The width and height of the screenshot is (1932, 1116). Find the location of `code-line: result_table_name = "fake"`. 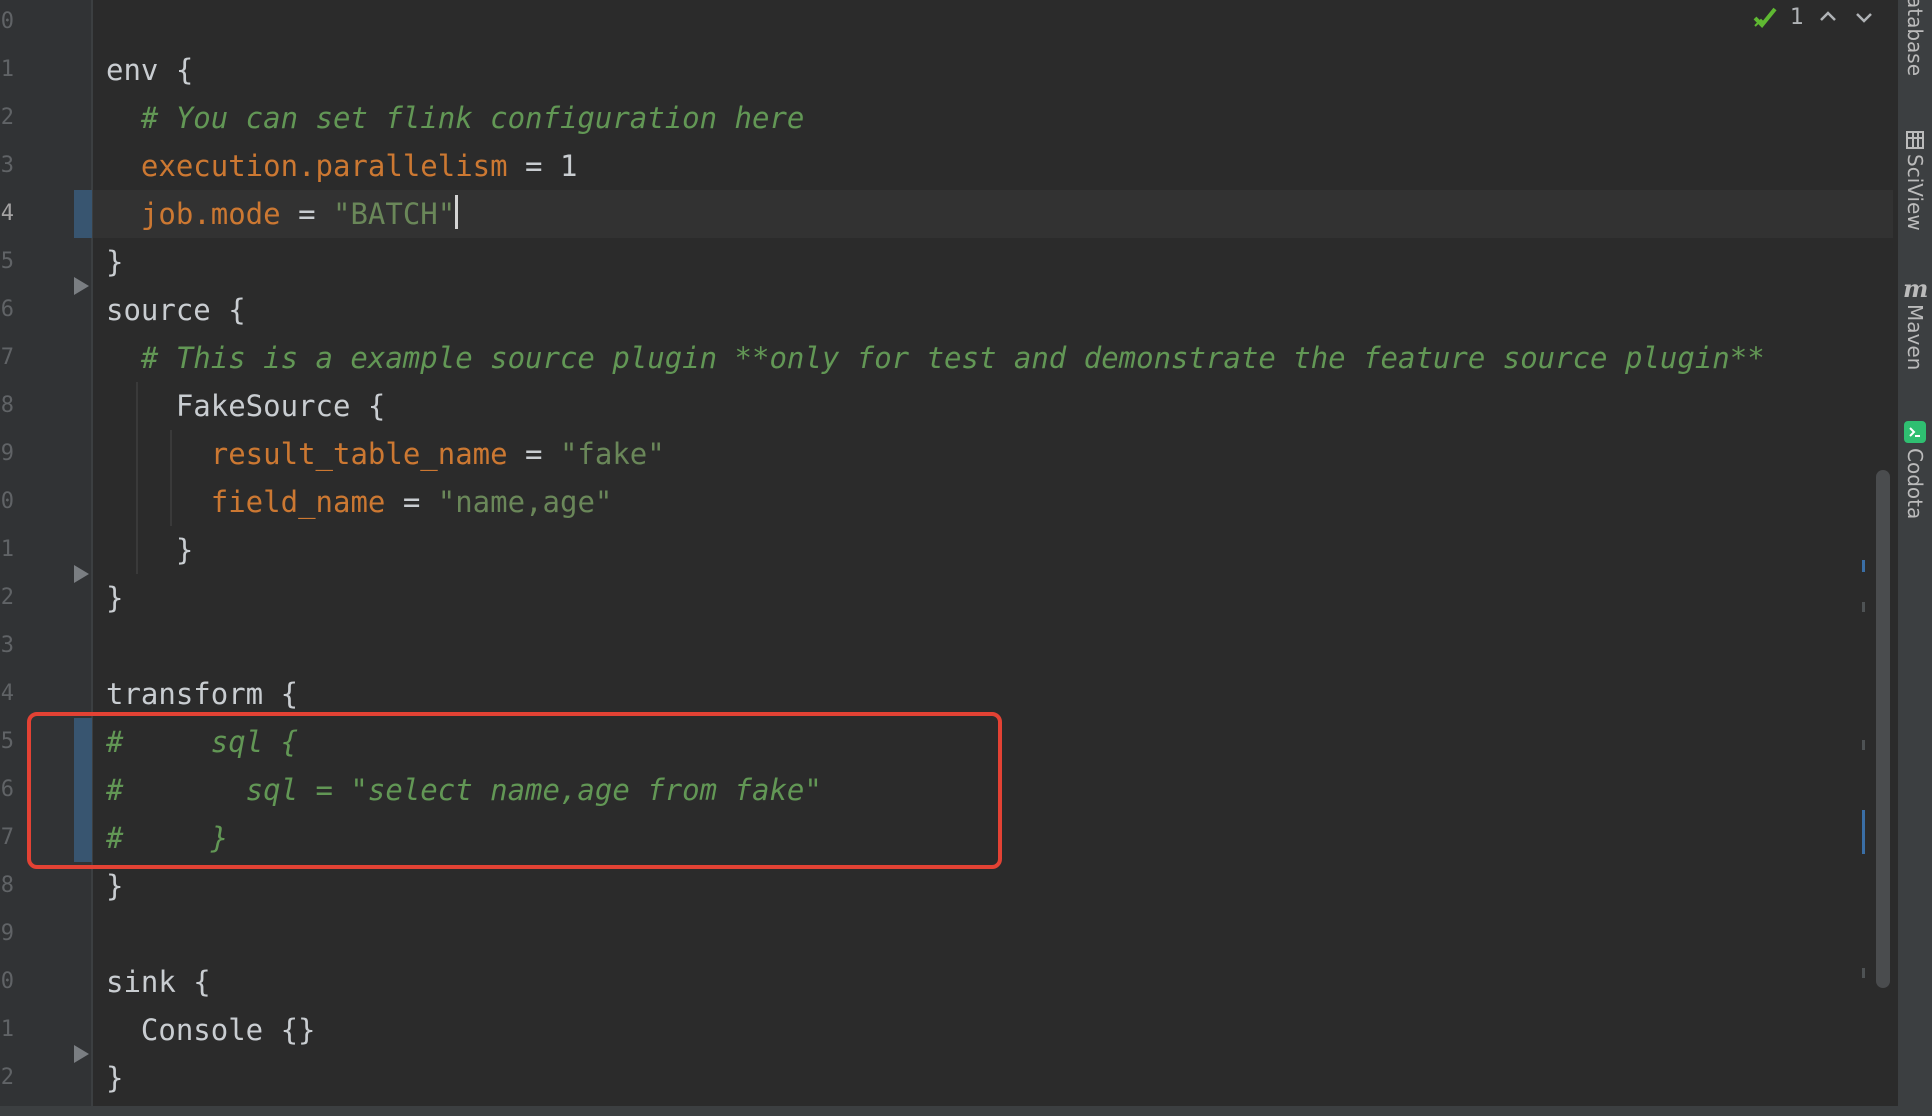

code-line: result_table_name = "fake" is located at coordinates (935, 454).